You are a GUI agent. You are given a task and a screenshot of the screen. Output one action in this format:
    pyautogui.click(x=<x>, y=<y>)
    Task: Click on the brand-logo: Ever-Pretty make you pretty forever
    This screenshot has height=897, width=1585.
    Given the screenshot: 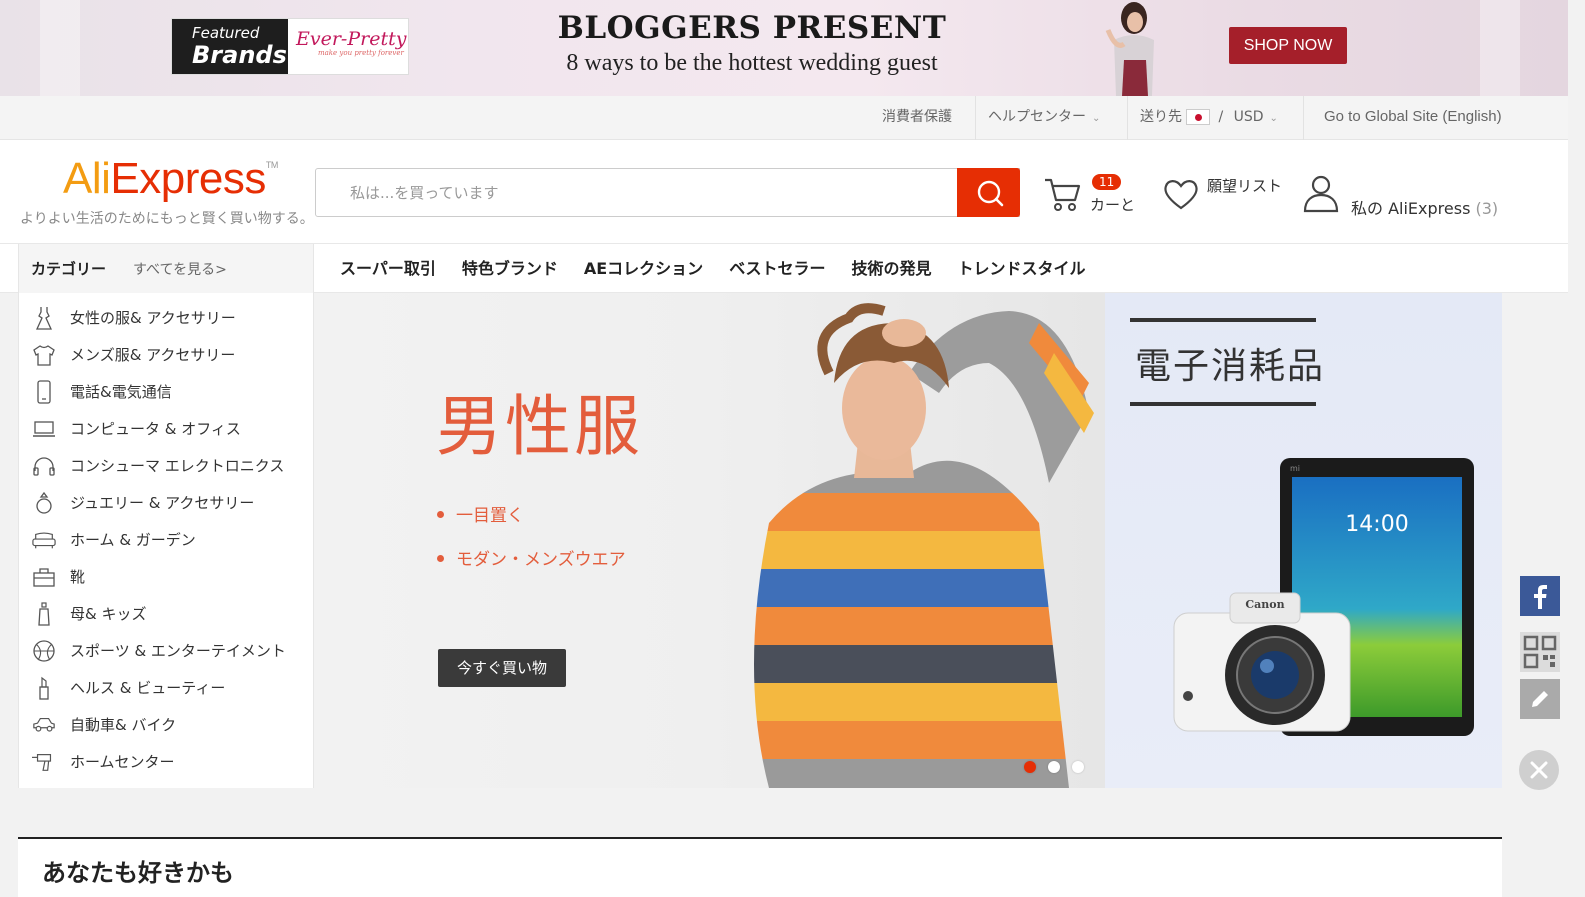 What is the action you would take?
    pyautogui.click(x=348, y=46)
    